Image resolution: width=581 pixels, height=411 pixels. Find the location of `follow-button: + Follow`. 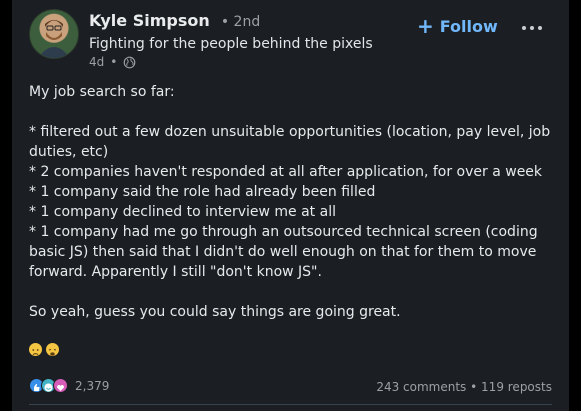

follow-button: + Follow is located at coordinates (457, 26).